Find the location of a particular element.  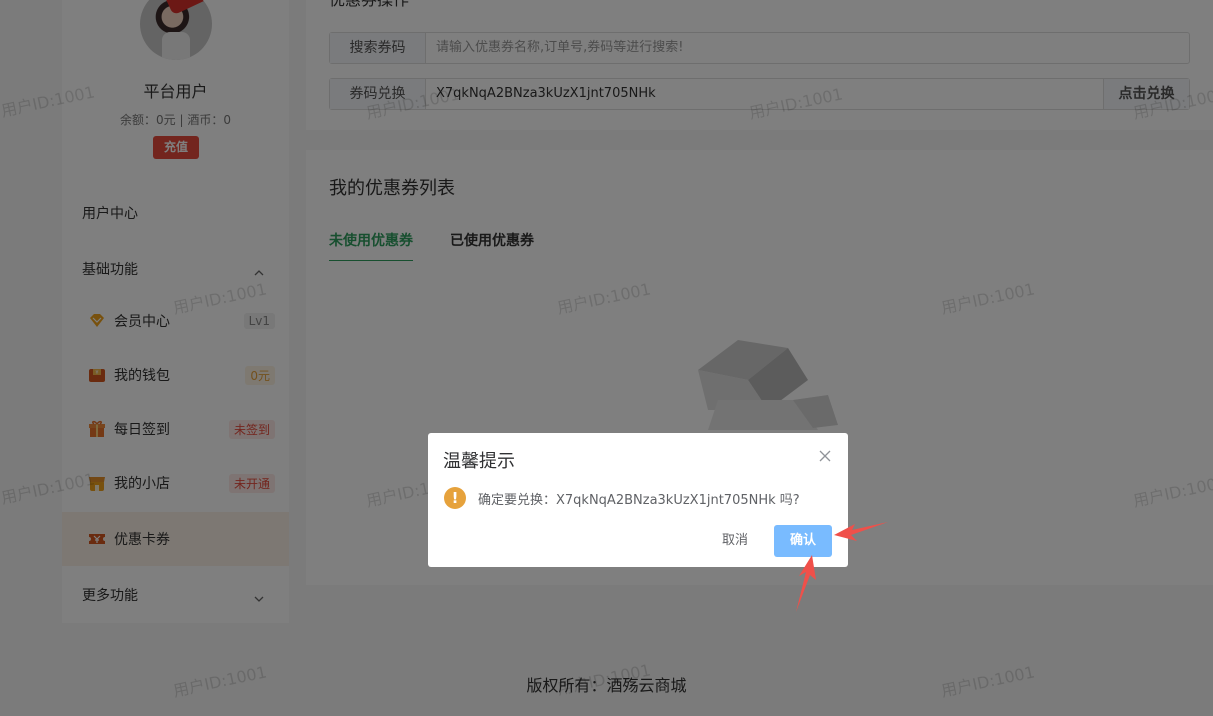

confirm-button: 确认 is located at coordinates (803, 541).